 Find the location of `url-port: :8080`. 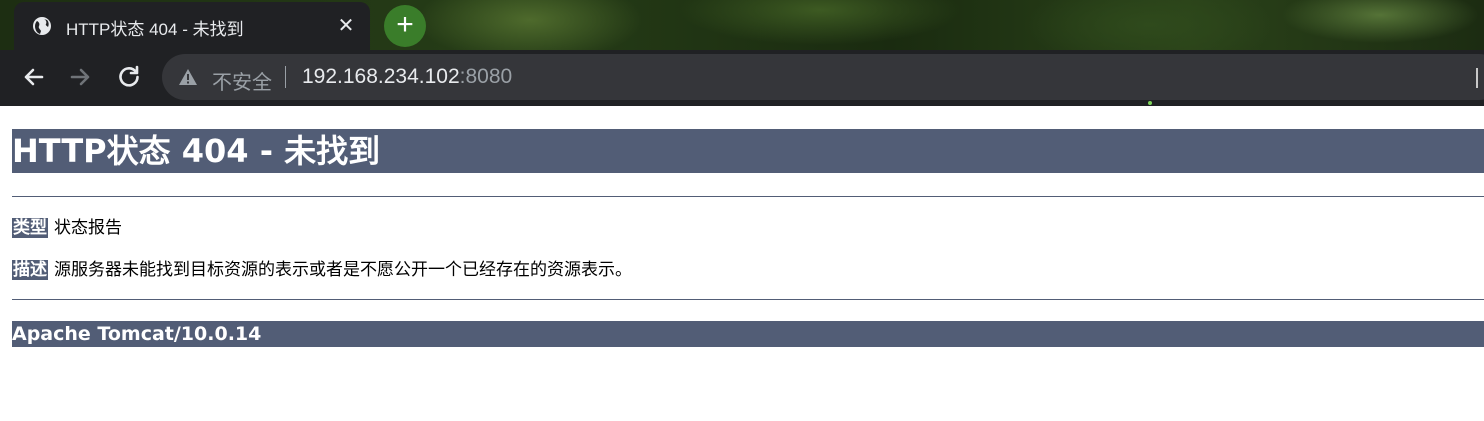

url-port: :8080 is located at coordinates (486, 76).